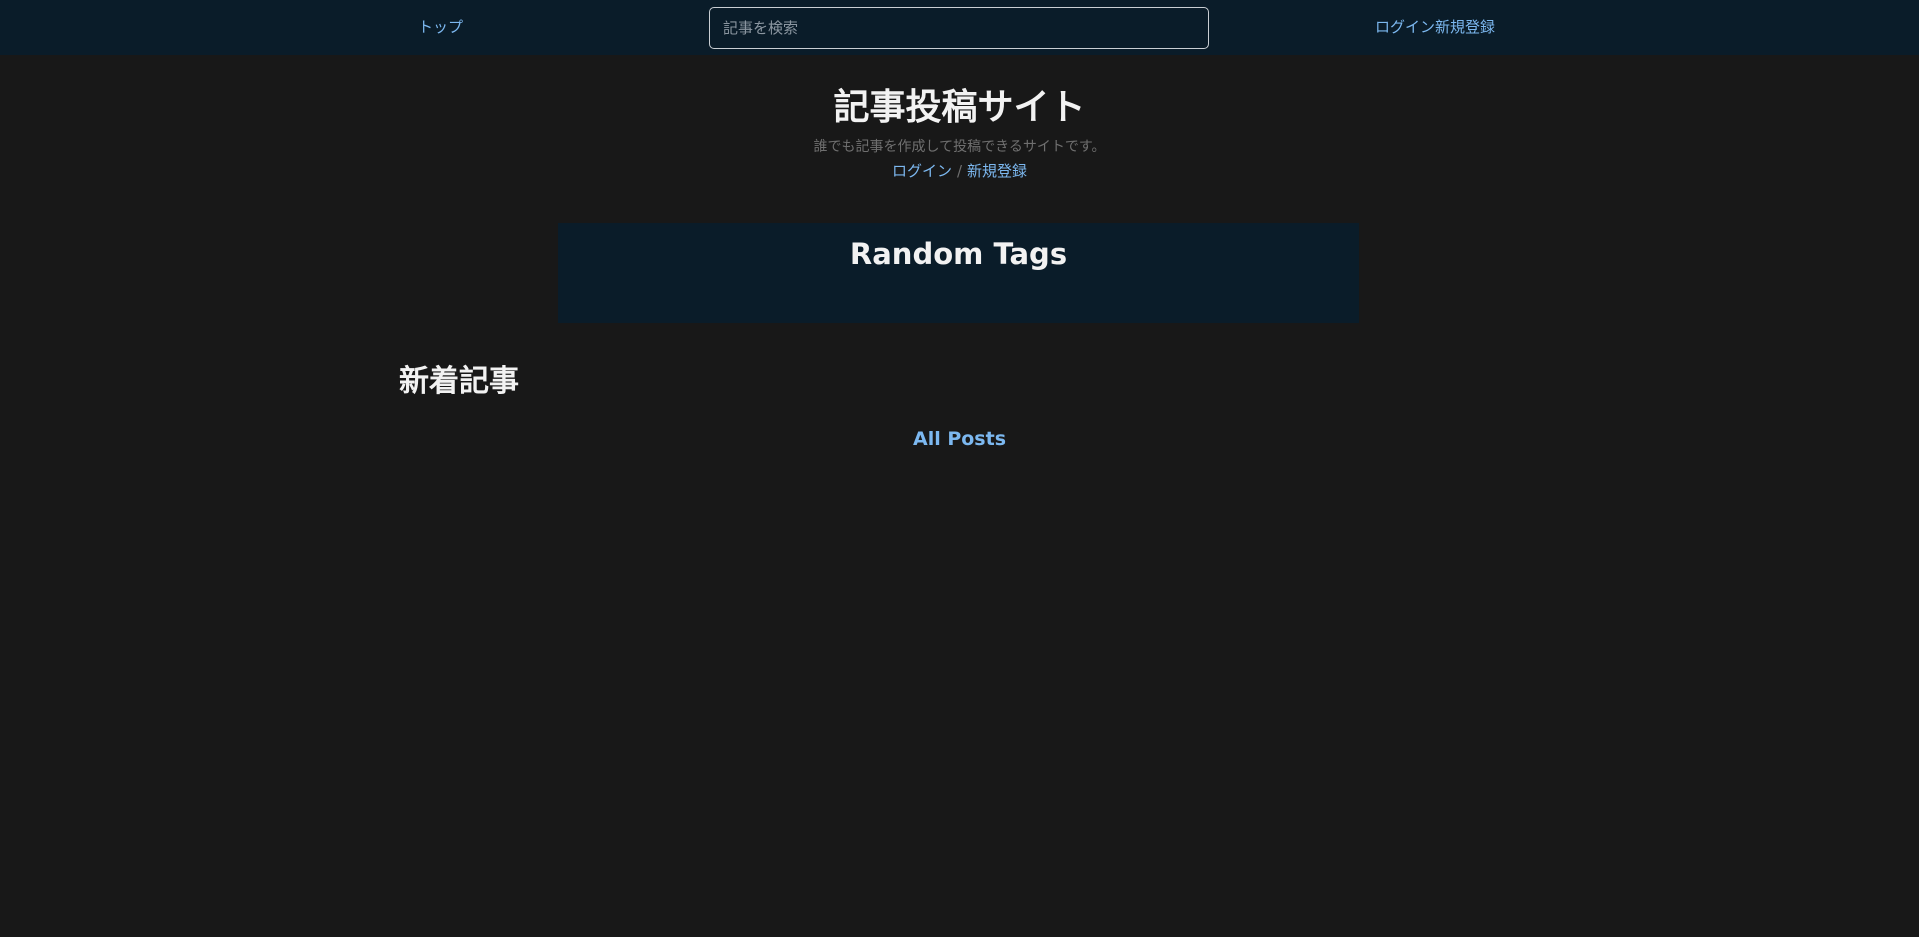  What do you see at coordinates (959, 107) in the screenshot?
I see `site-title: 記事投稿サイト` at bounding box center [959, 107].